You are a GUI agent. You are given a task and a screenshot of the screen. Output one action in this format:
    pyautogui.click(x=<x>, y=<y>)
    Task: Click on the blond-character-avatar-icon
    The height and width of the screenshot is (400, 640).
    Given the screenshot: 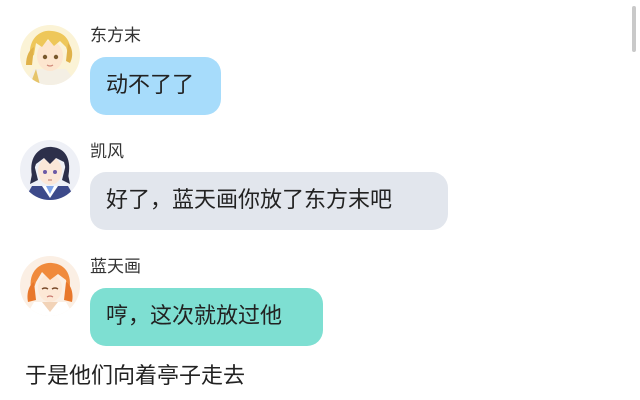 What is the action you would take?
    pyautogui.click(x=50, y=55)
    